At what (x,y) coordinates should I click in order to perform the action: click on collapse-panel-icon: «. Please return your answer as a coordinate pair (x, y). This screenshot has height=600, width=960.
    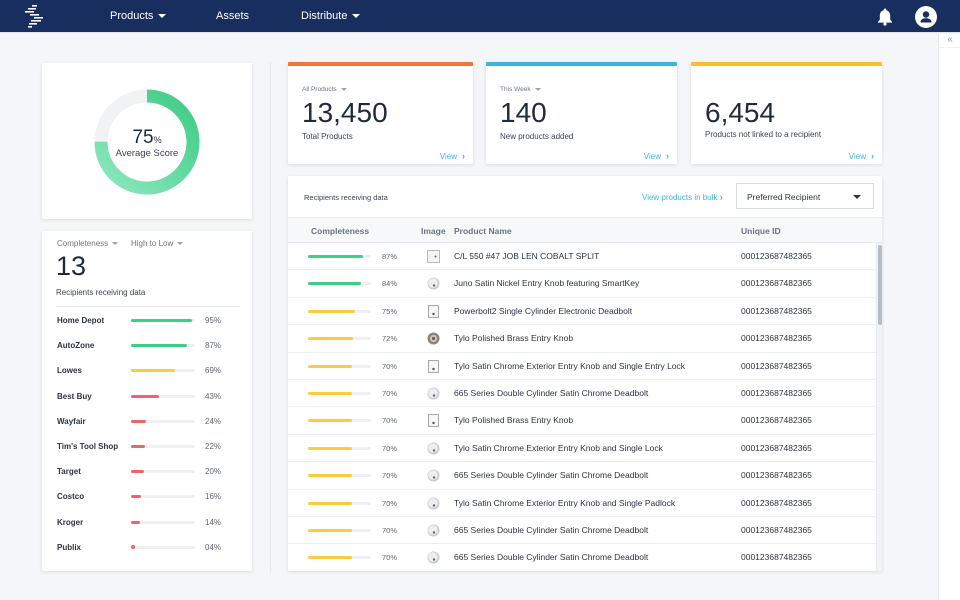
    Looking at the image, I should click on (949, 41).